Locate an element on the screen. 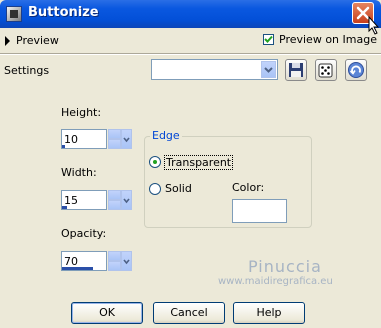 The image size is (381, 328). preview-on-image-label: Preview on Image is located at coordinates (328, 39).